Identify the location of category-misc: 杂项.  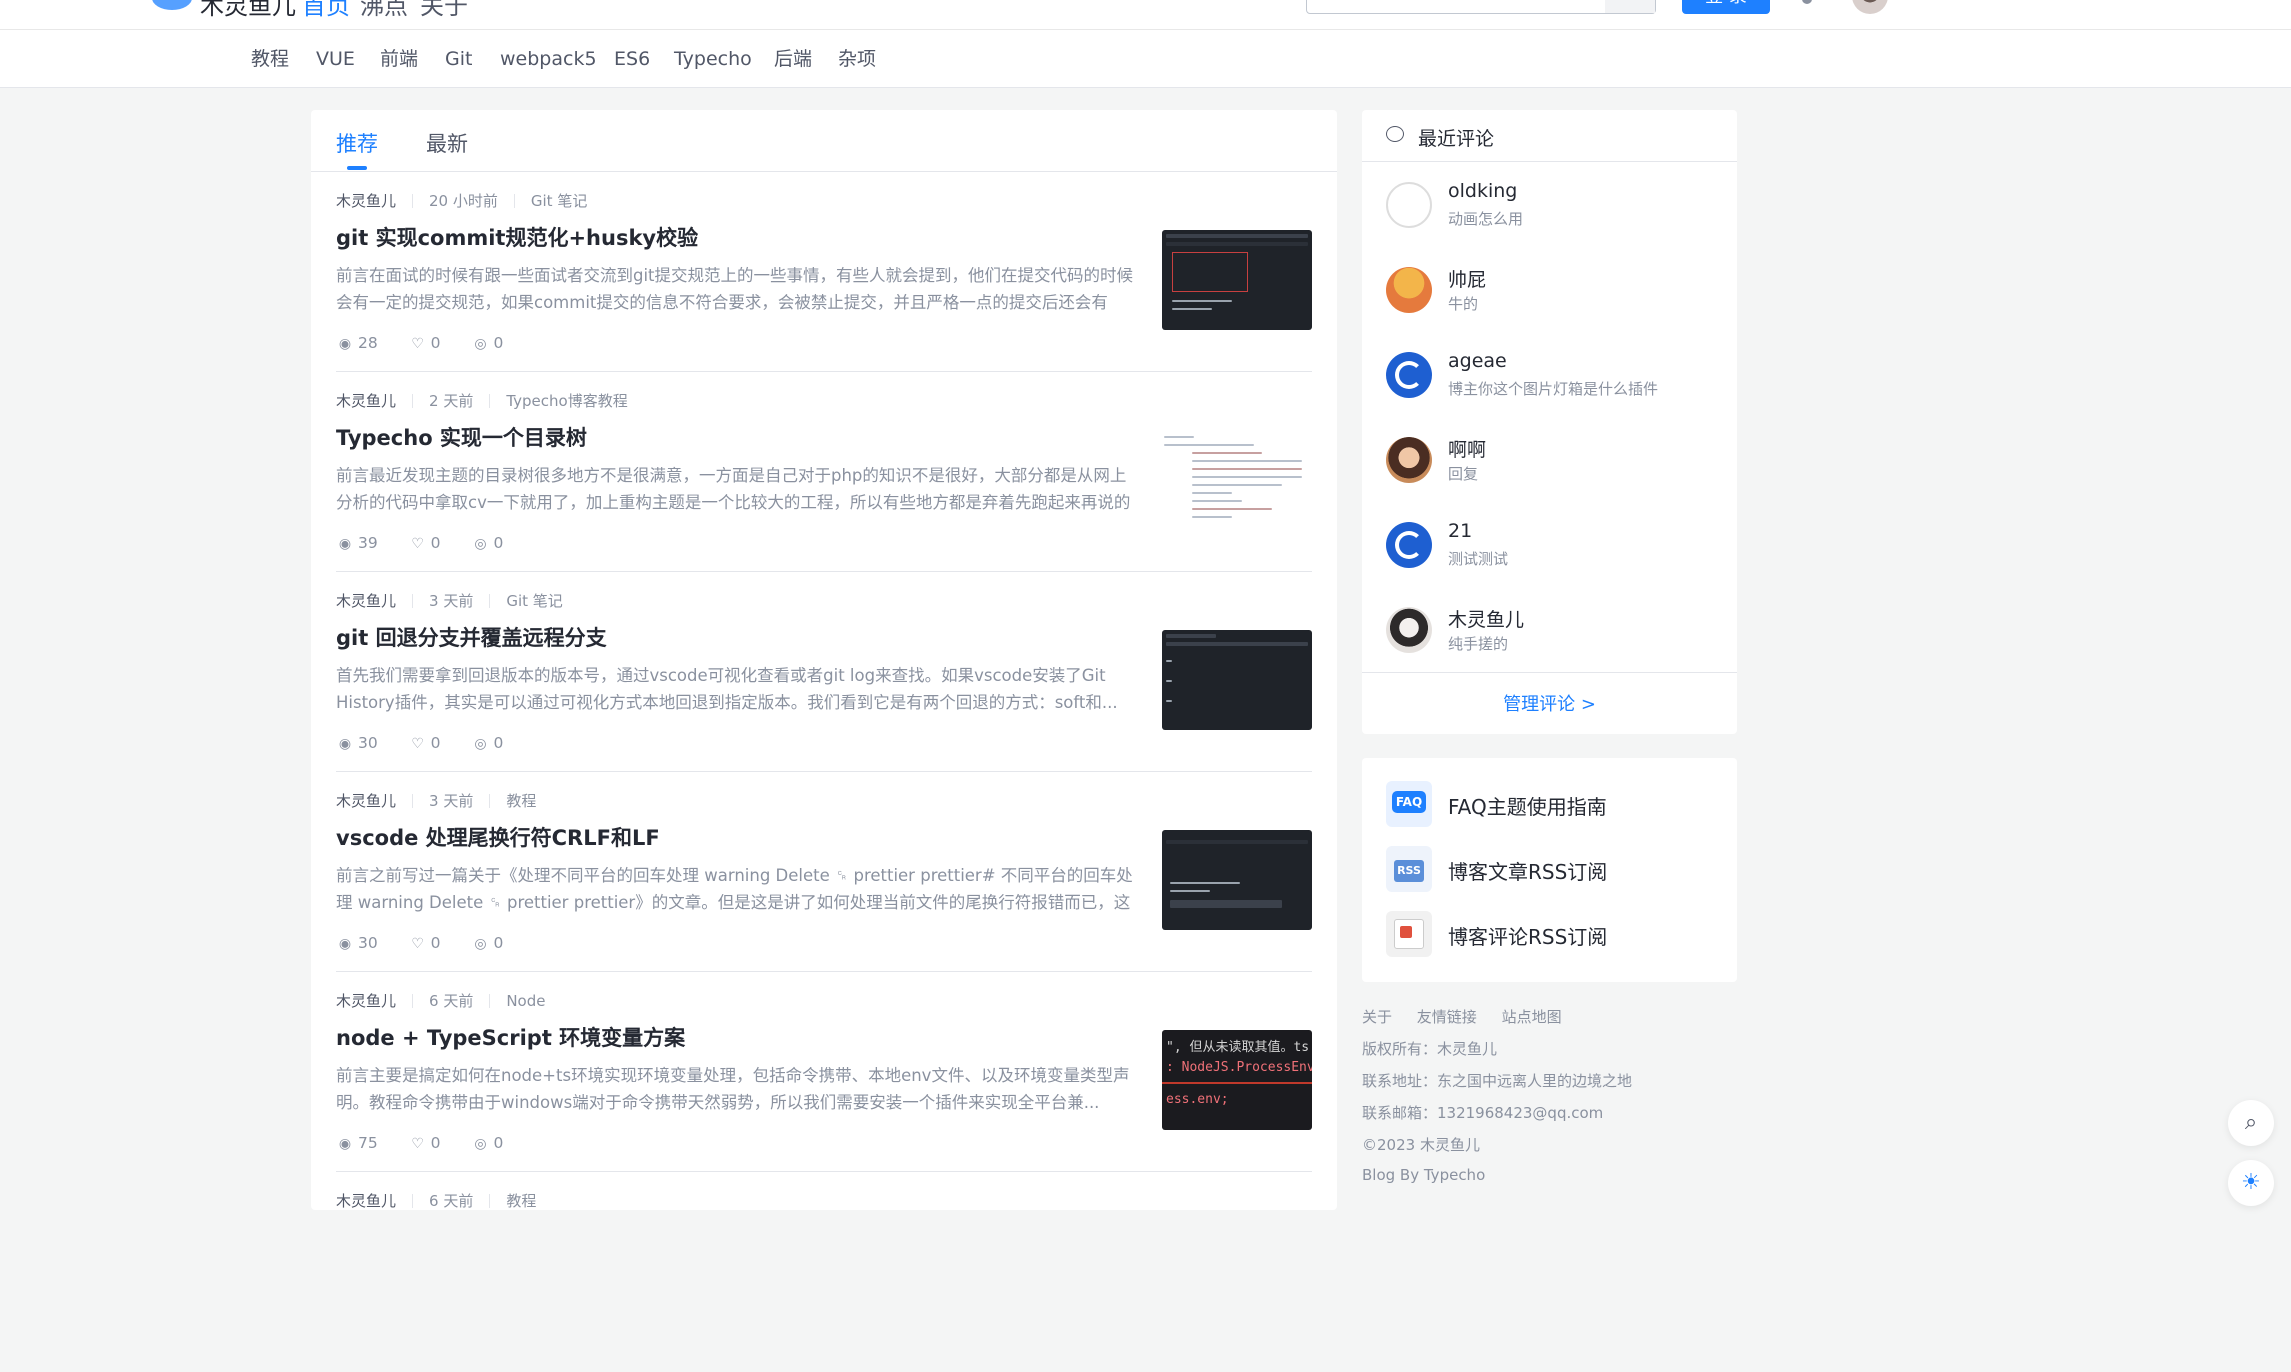
(857, 59).